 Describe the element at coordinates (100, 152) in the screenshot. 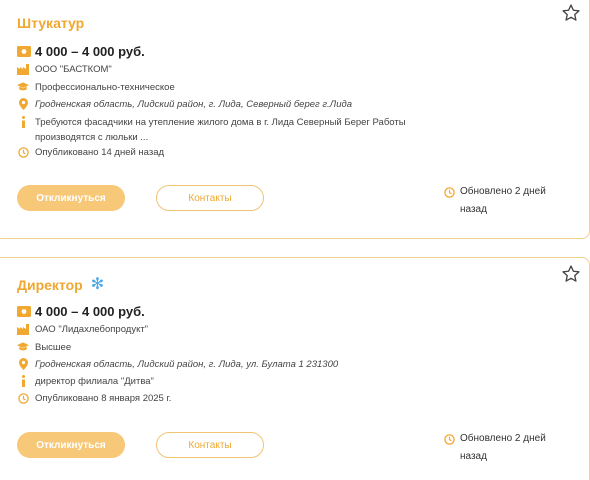

I see `published-date: Опубликовано 14 дней назад` at that location.